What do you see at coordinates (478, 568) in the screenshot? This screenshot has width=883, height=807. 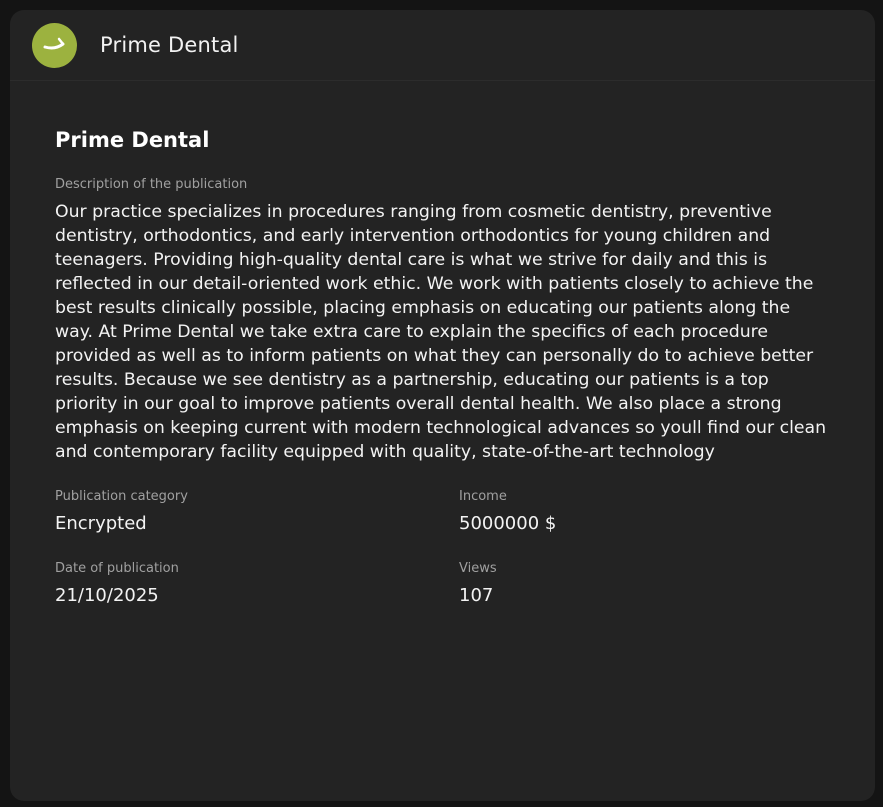 I see `views-label: Views` at bounding box center [478, 568].